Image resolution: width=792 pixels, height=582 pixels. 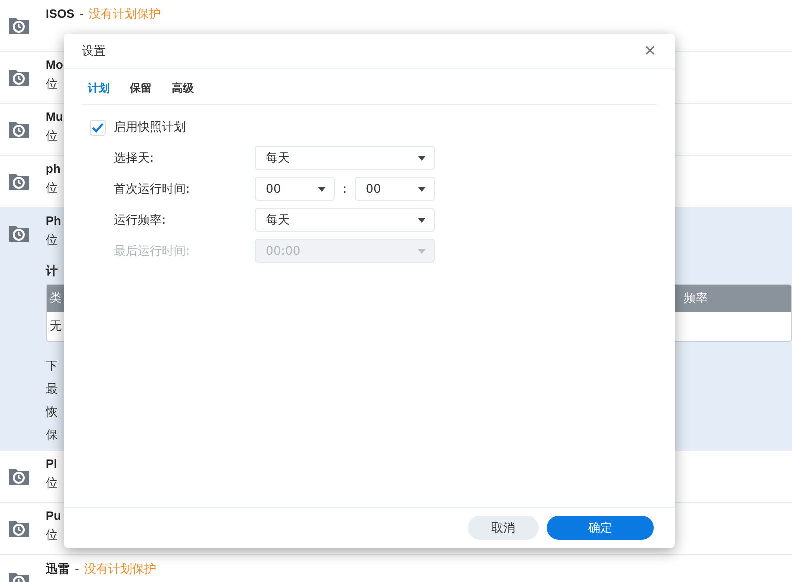 I want to click on field-label: 最后运行时间:, so click(x=153, y=251).